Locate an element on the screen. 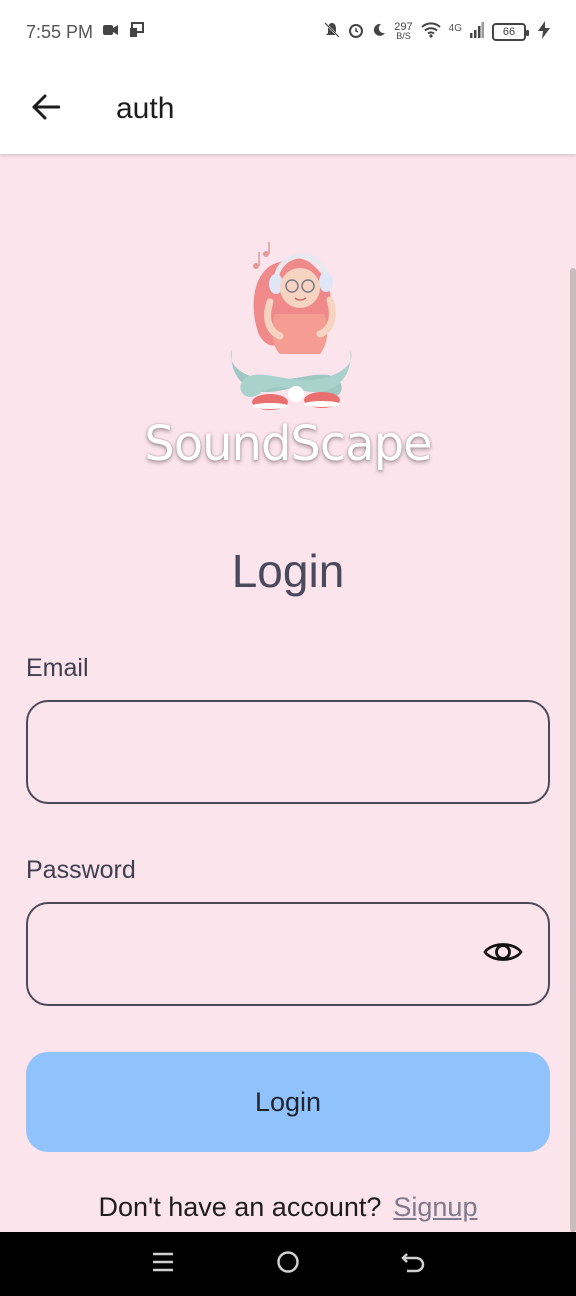 The image size is (576, 1296). arrow-left-icon is located at coordinates (46, 109).